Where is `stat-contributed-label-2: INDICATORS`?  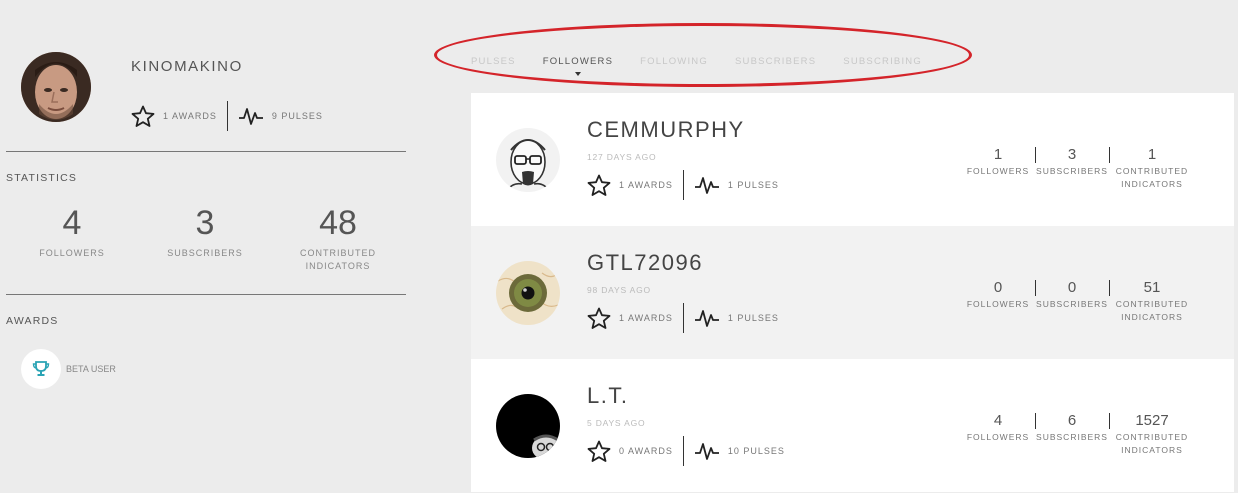 stat-contributed-label-2: INDICATORS is located at coordinates (338, 266).